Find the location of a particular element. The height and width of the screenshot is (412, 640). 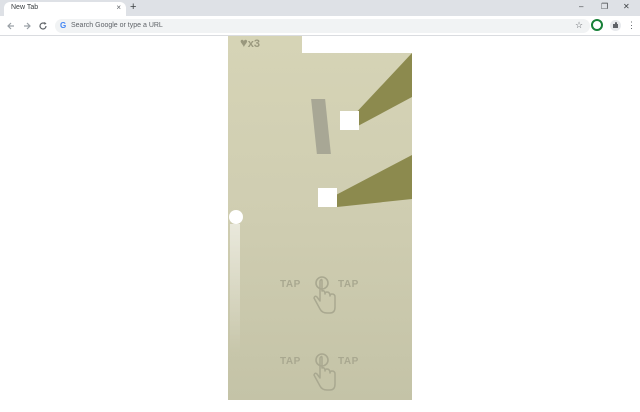

white-block-lower is located at coordinates (327, 197).